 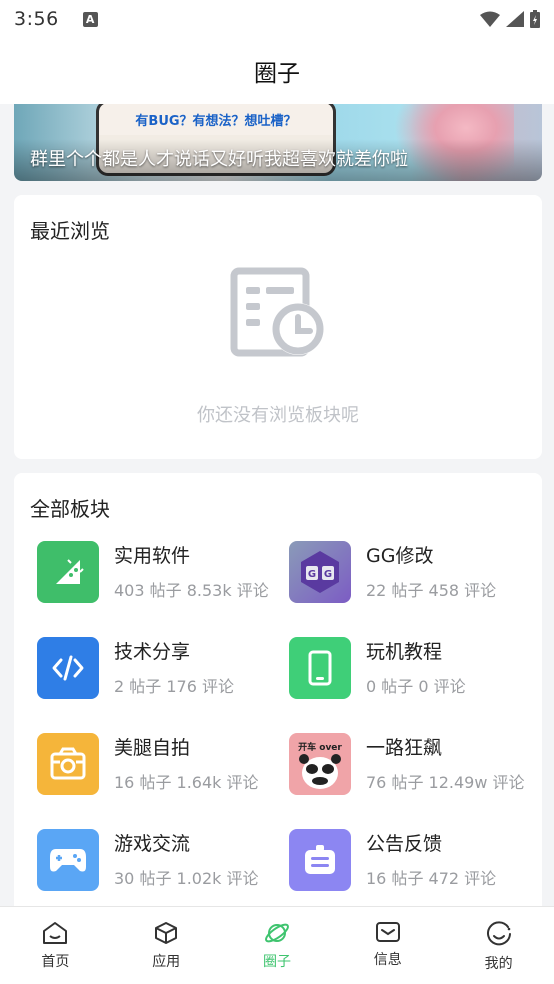 What do you see at coordinates (70, 509) in the screenshot?
I see `section-title: 全部板块` at bounding box center [70, 509].